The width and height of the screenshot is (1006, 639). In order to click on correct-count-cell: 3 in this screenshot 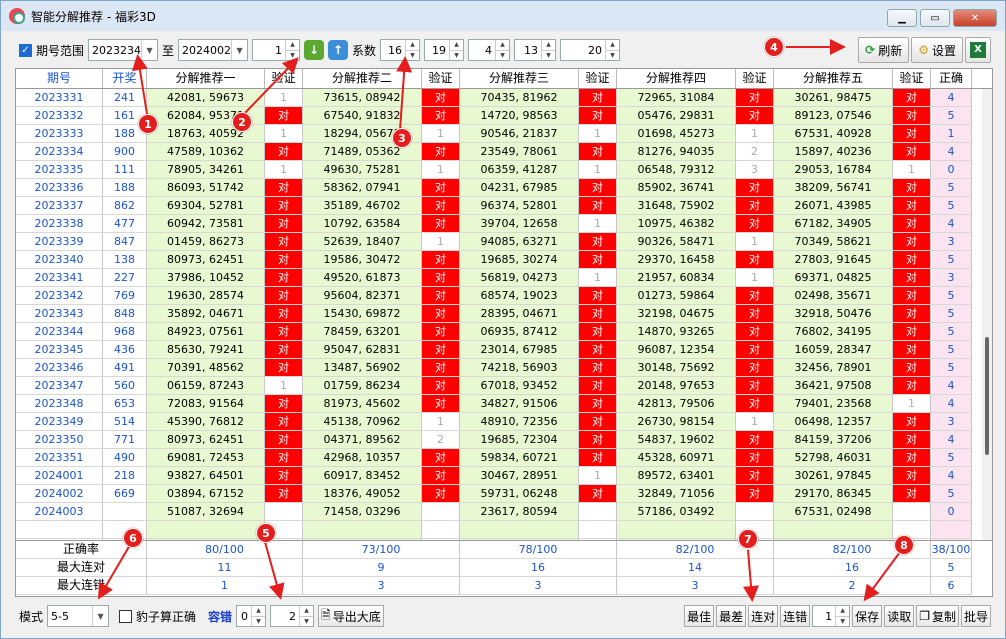, I will do `click(951, 278)`.